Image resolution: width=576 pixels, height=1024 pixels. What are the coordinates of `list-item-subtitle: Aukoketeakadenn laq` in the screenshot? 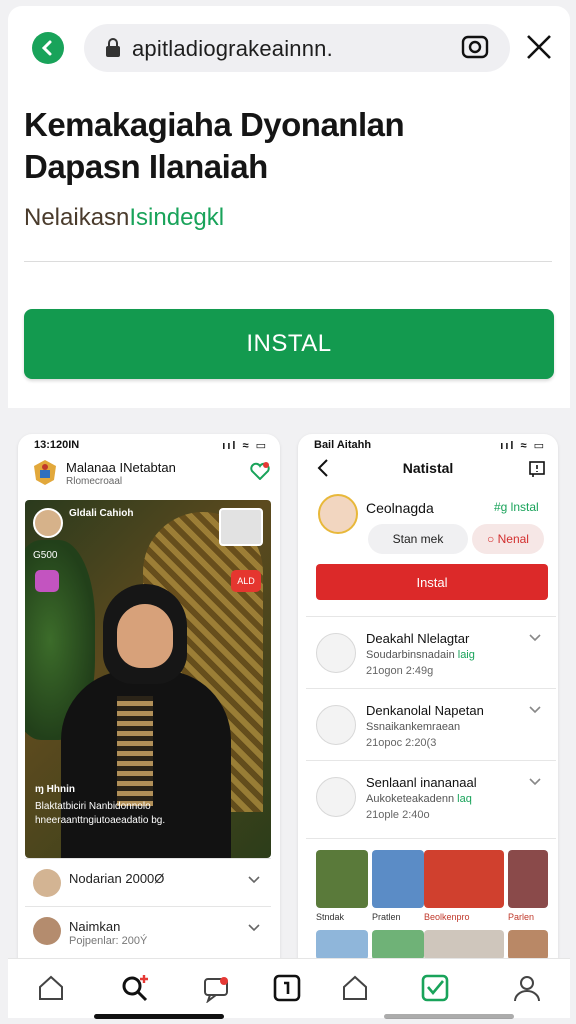 It's located at (419, 799).